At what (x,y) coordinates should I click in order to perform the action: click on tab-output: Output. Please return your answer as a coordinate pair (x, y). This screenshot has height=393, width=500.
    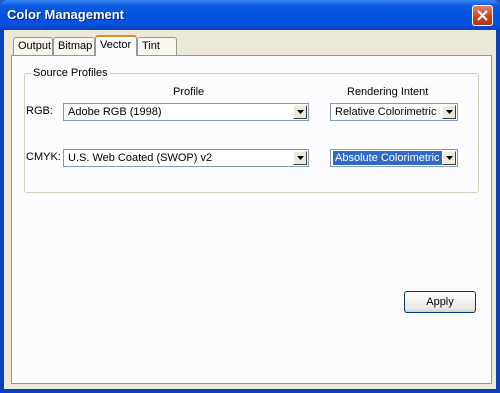
    Looking at the image, I should click on (33, 46).